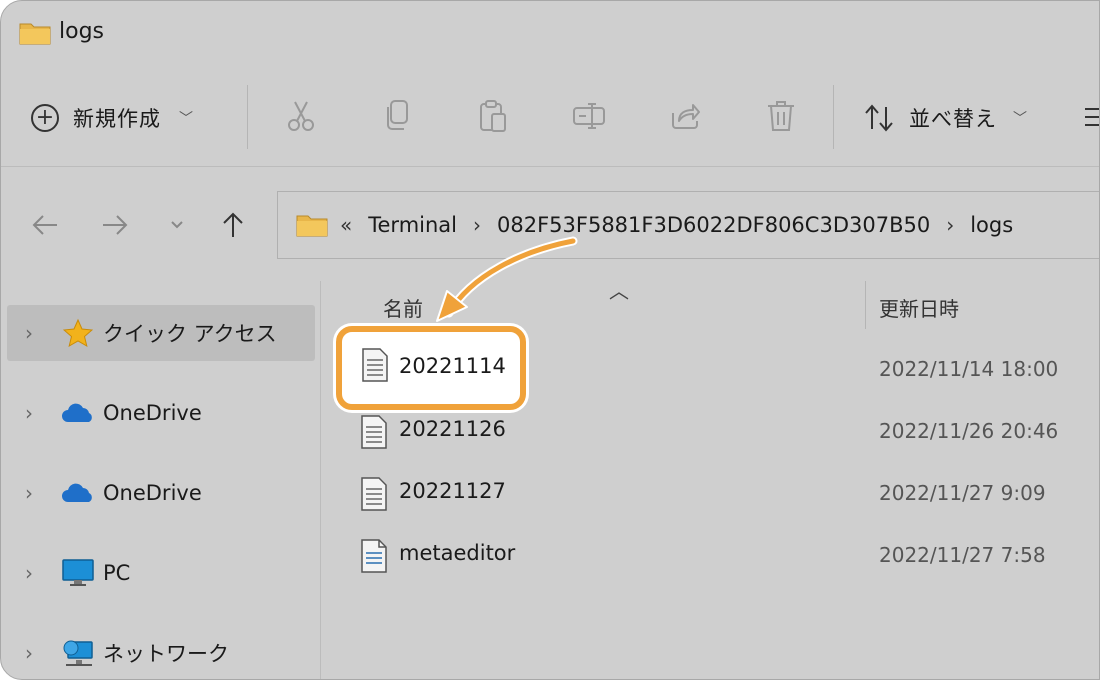  Describe the element at coordinates (78, 573) in the screenshot. I see `monitor-icon` at that location.